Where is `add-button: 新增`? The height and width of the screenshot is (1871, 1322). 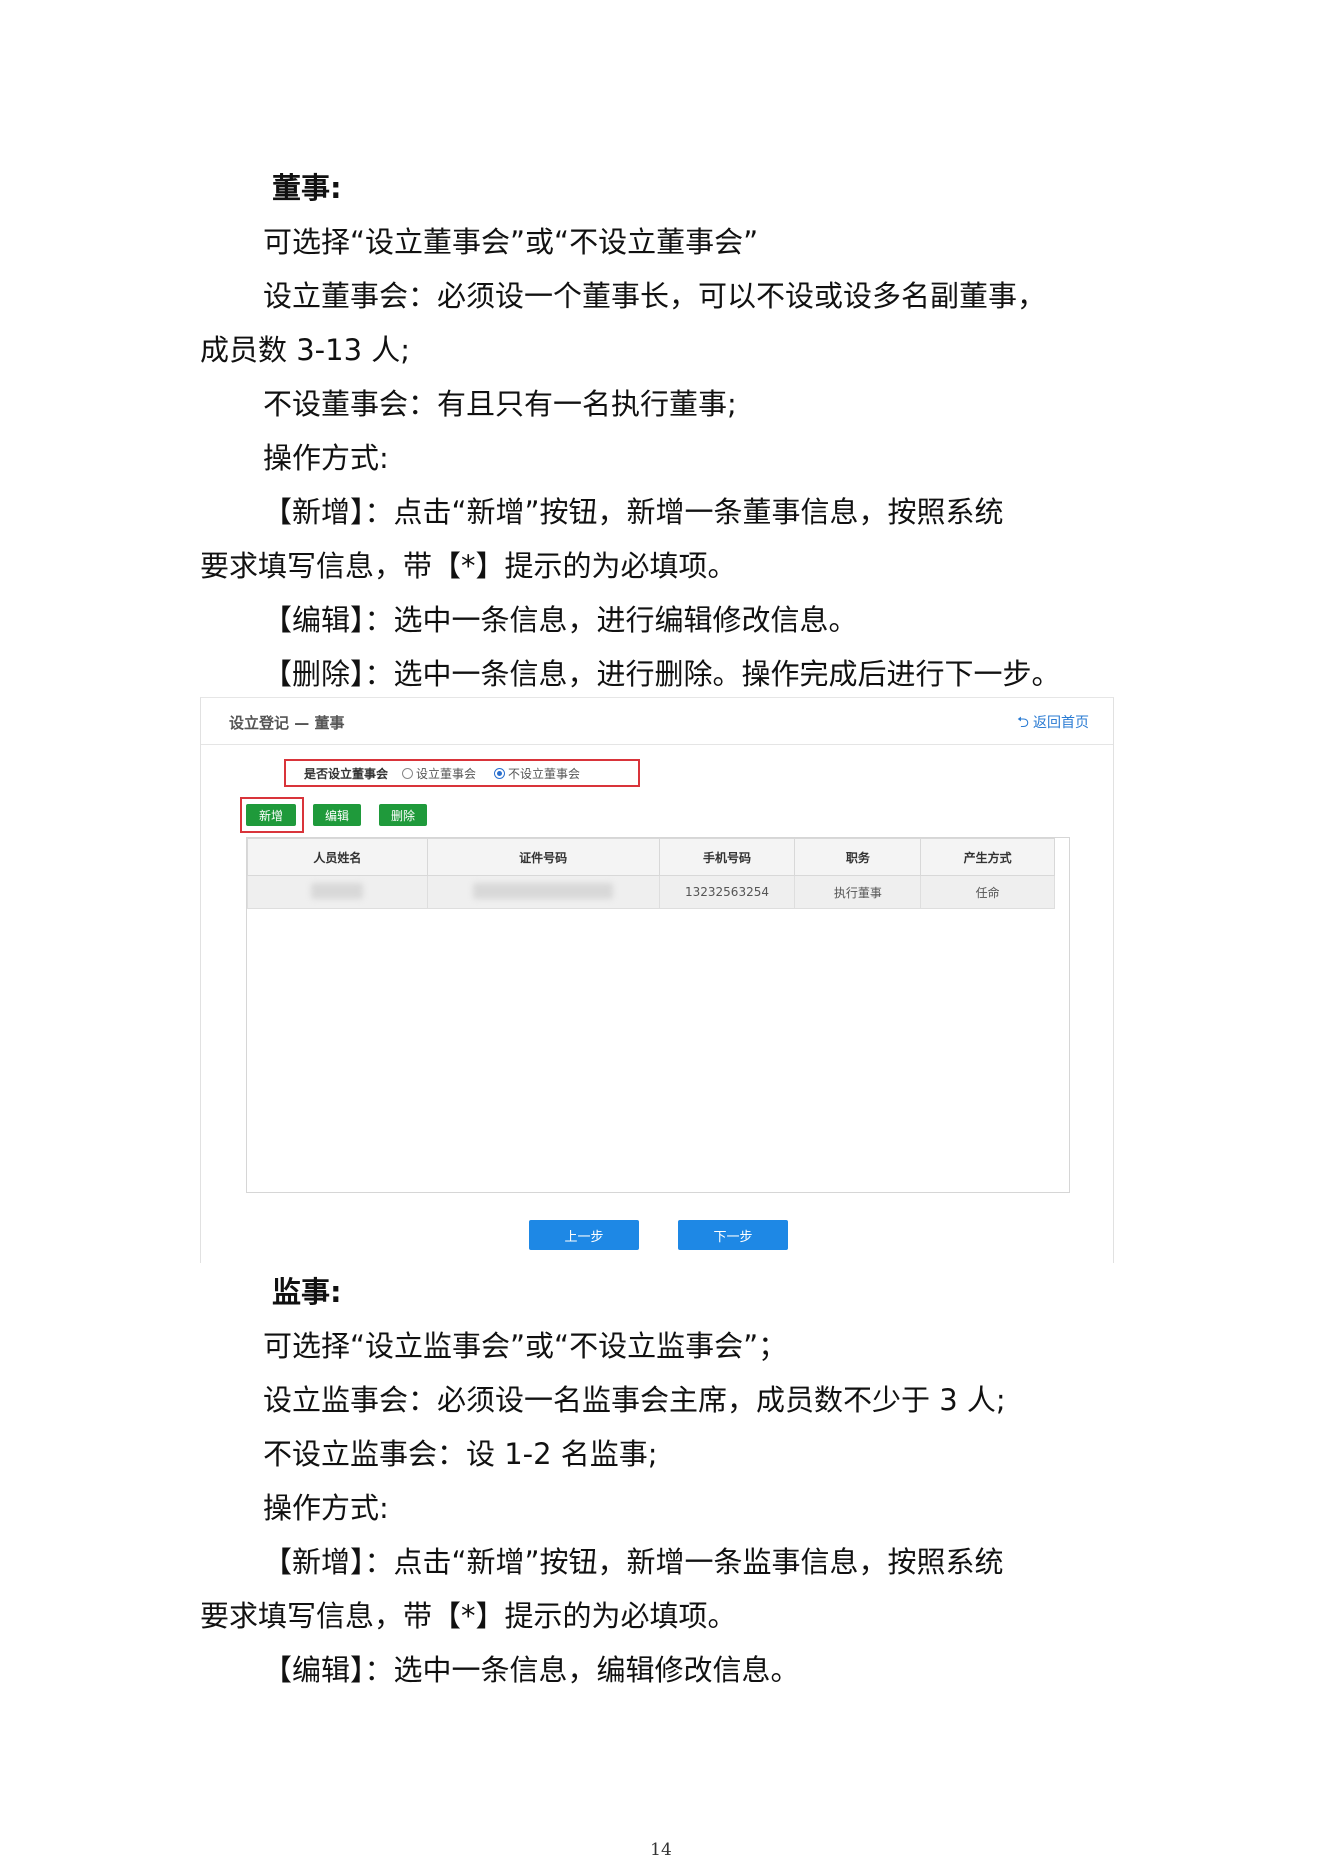 add-button: 新增 is located at coordinates (271, 815).